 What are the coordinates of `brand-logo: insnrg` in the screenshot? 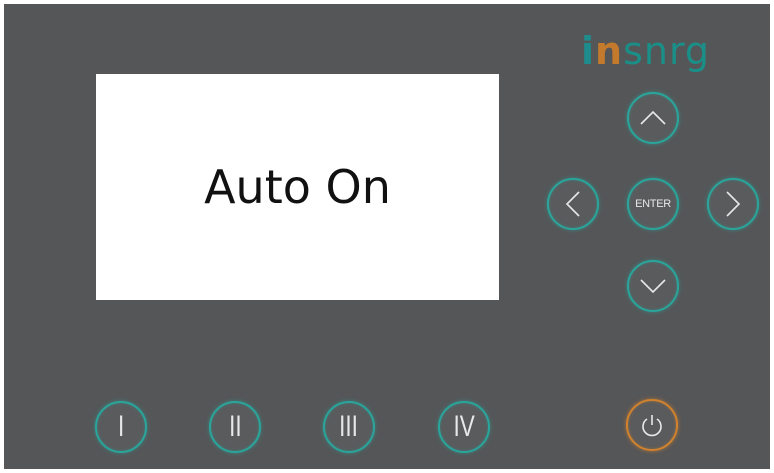 It's located at (645, 51).